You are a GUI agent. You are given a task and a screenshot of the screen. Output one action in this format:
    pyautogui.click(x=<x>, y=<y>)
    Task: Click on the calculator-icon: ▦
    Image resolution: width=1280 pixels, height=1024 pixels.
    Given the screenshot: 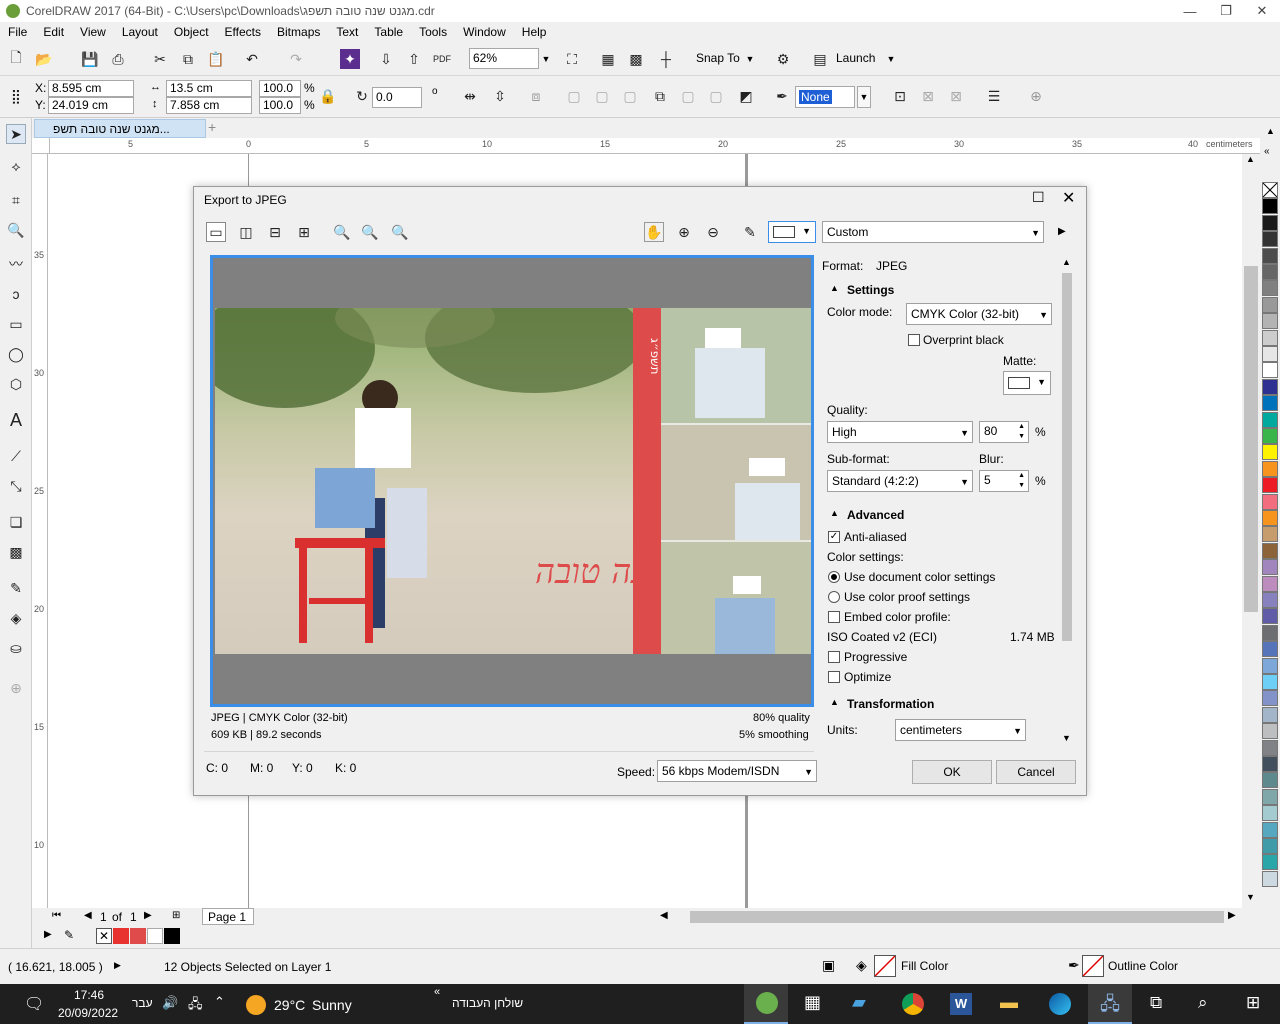 What is the action you would take?
    pyautogui.click(x=812, y=1002)
    